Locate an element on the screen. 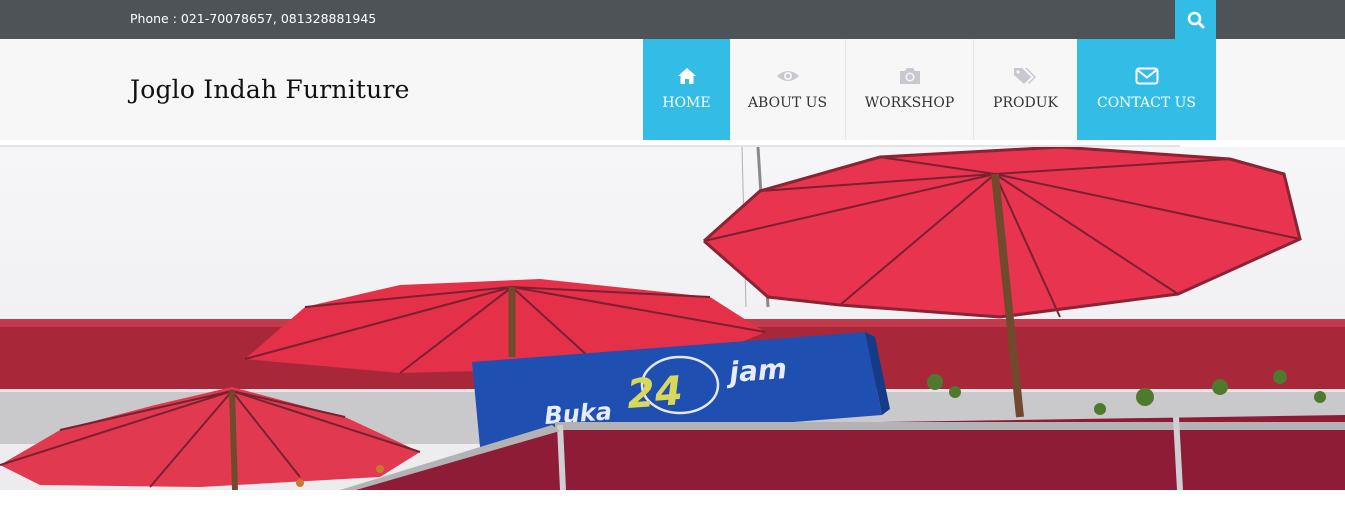 This screenshot has width=1345, height=517. nav-item-contact-us: CONTACT US is located at coordinates (1146, 89).